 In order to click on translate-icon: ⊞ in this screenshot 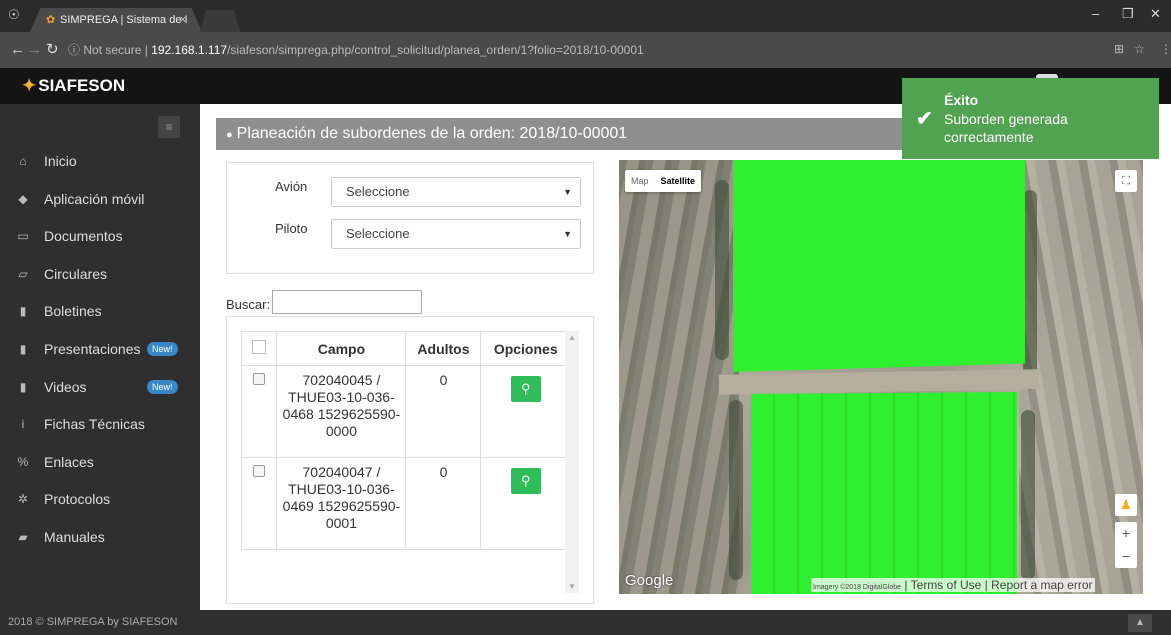, I will do `click(1119, 49)`.